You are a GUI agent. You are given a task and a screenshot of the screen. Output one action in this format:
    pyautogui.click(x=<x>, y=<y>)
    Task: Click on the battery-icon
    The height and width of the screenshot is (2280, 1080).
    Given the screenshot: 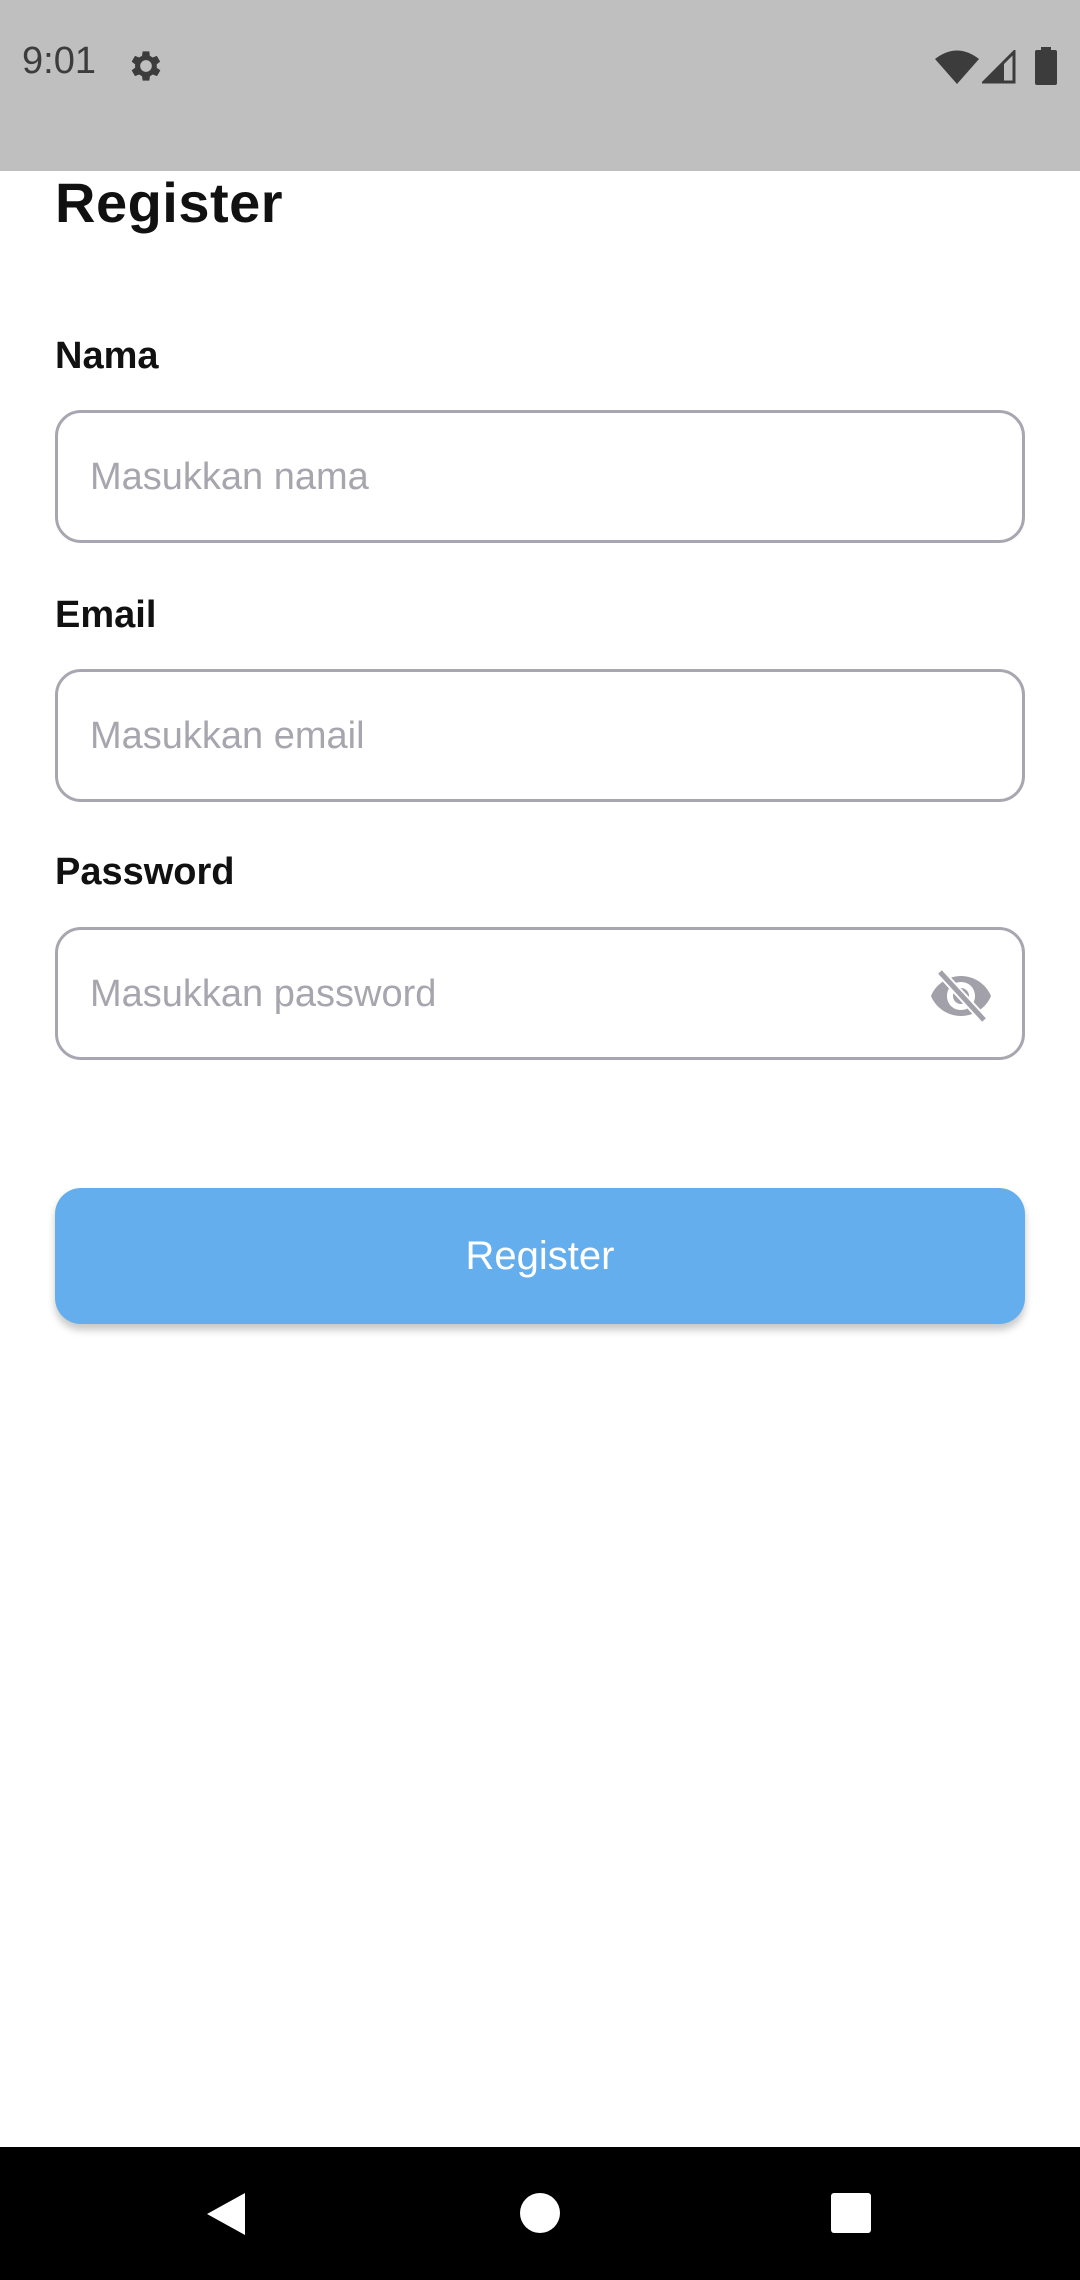 What is the action you would take?
    pyautogui.click(x=1046, y=66)
    